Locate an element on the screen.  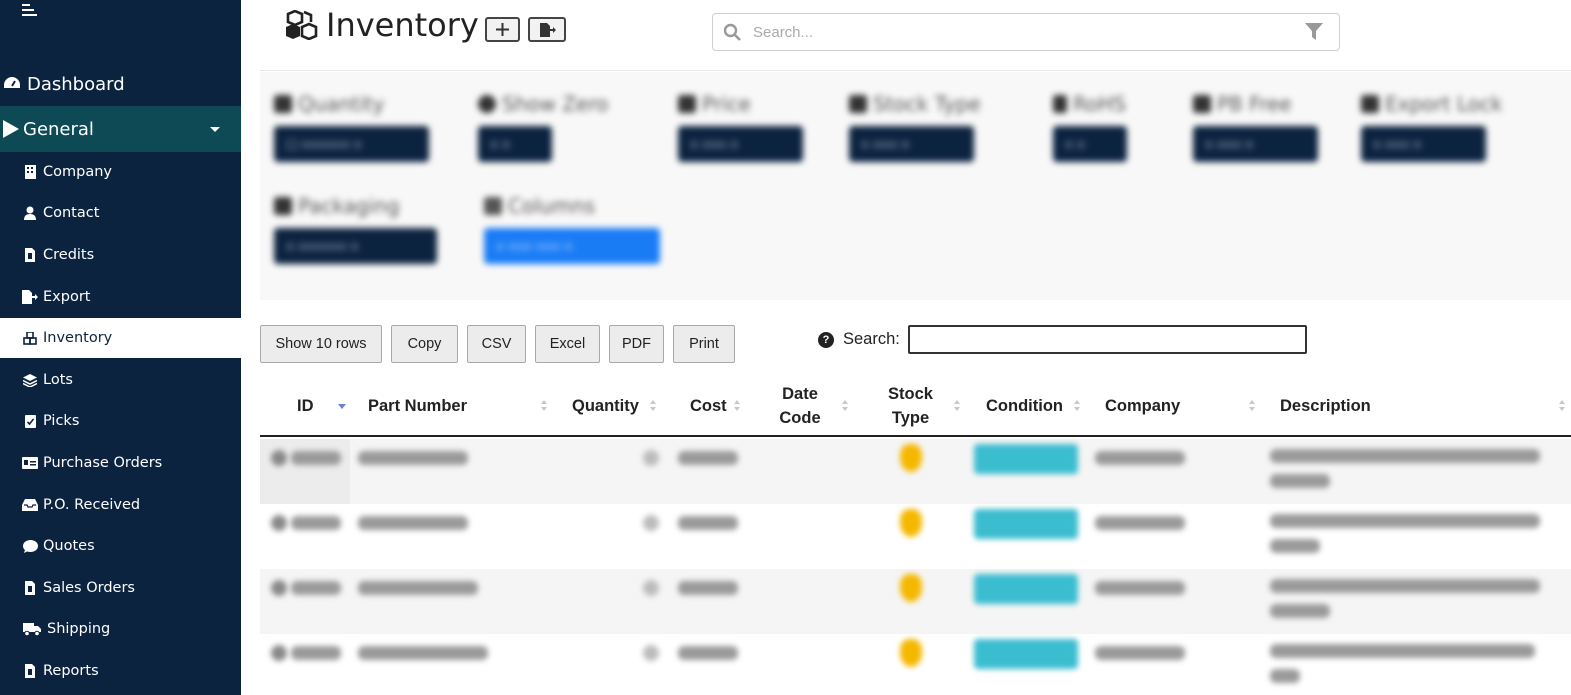
column-header-id: ID is located at coordinates (317, 406).